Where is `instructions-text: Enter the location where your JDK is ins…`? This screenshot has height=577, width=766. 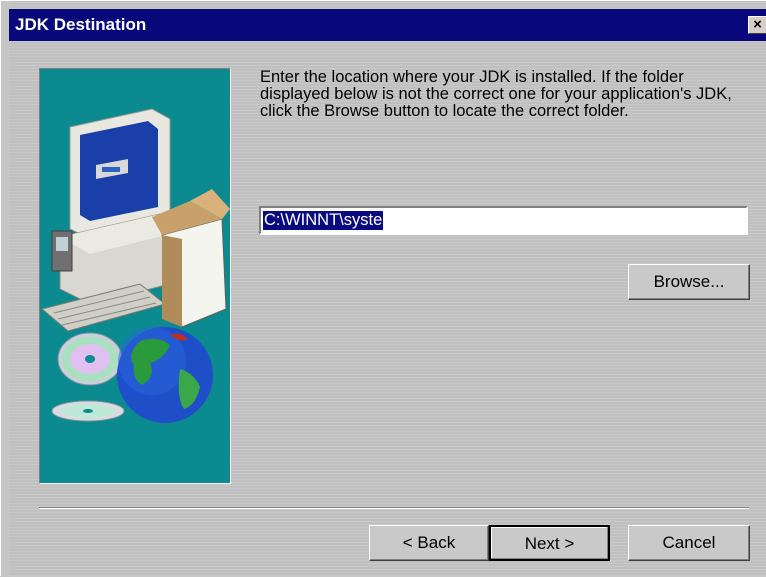 instructions-text: Enter the location where your JDK is ins… is located at coordinates (496, 94).